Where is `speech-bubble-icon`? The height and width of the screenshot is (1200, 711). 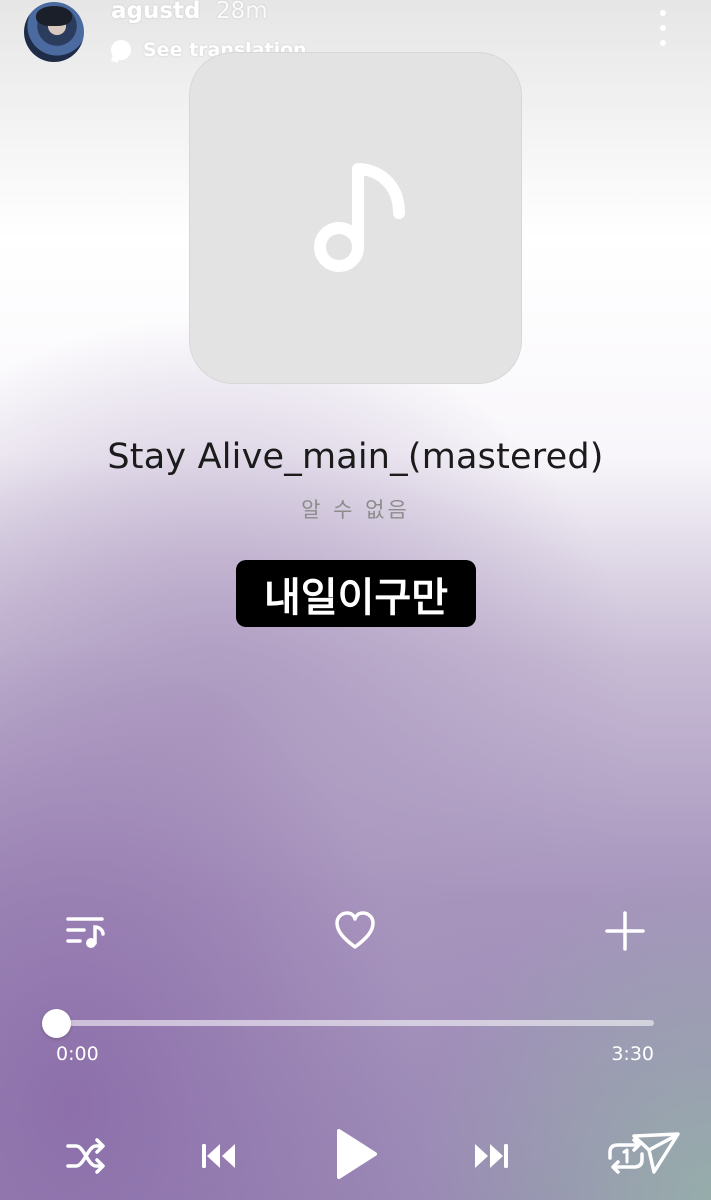
speech-bubble-icon is located at coordinates (121, 50).